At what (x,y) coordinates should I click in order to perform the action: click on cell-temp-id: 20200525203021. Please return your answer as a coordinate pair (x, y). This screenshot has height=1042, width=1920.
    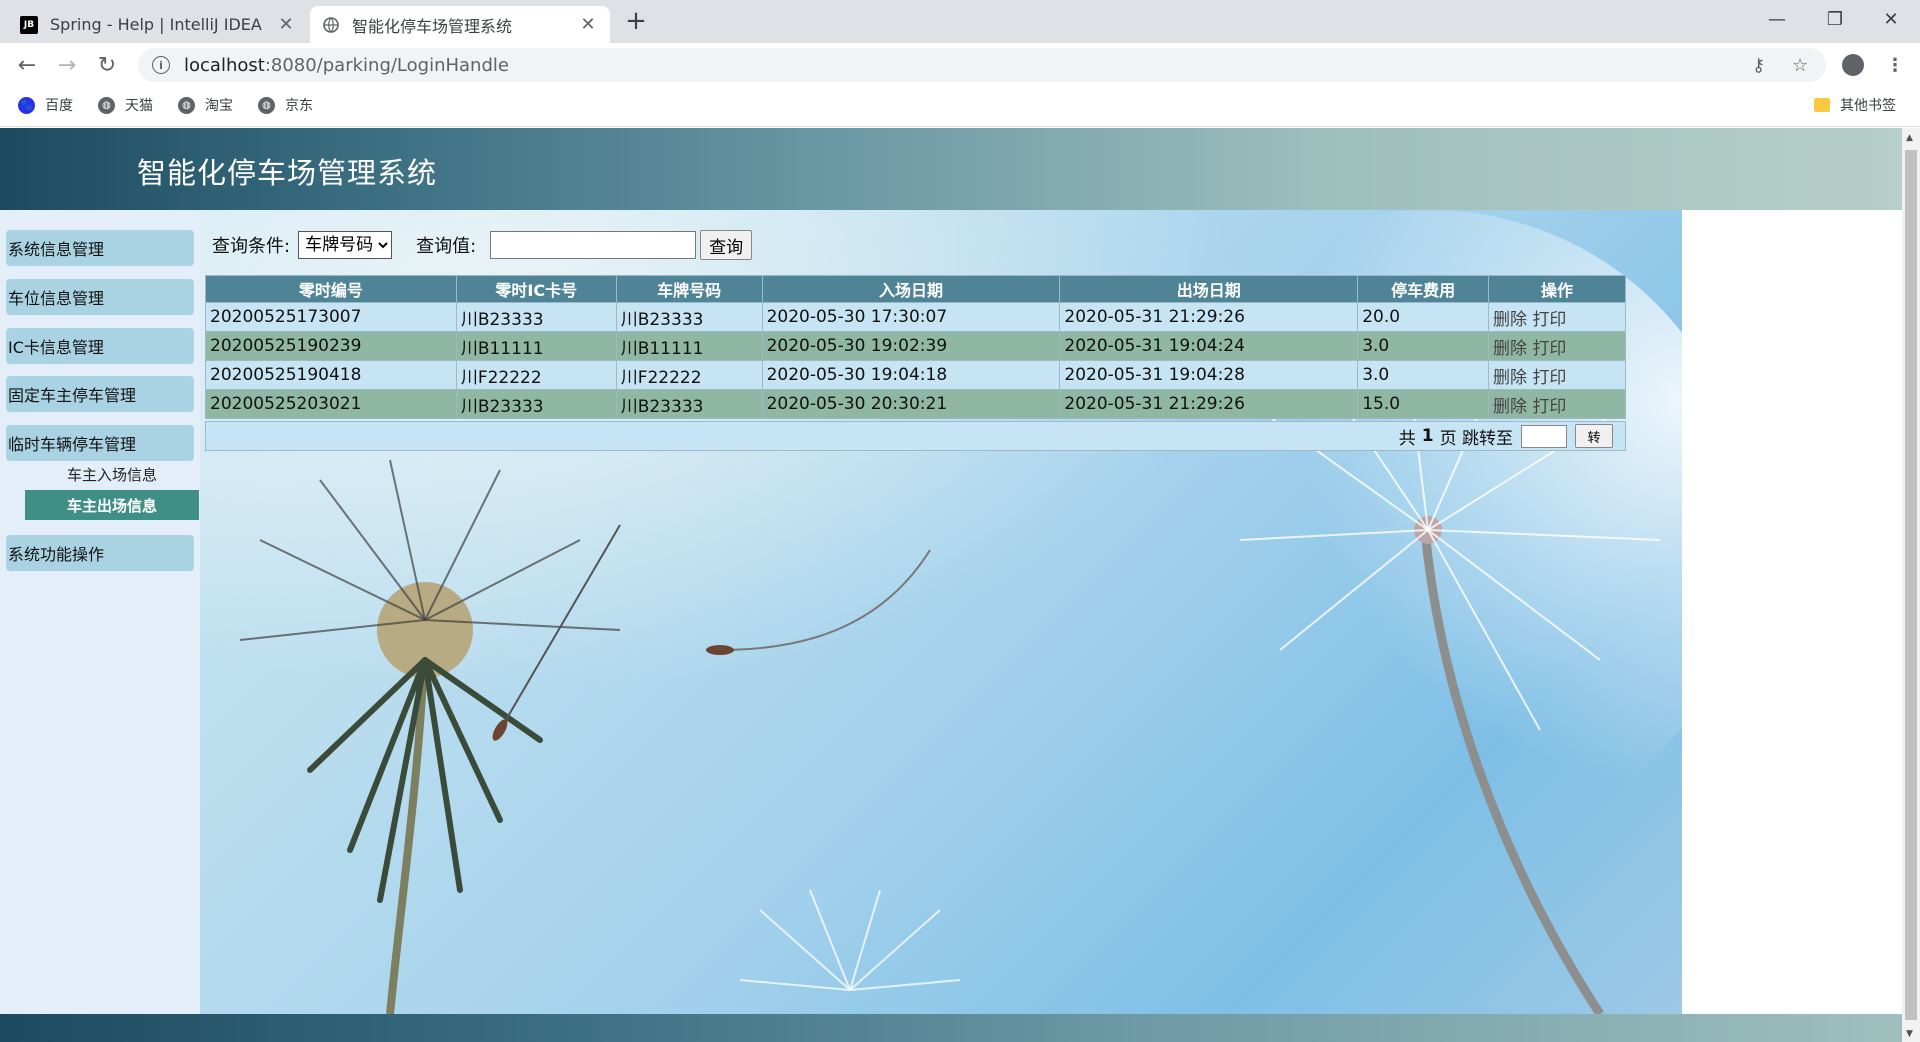
    Looking at the image, I should click on (331, 404).